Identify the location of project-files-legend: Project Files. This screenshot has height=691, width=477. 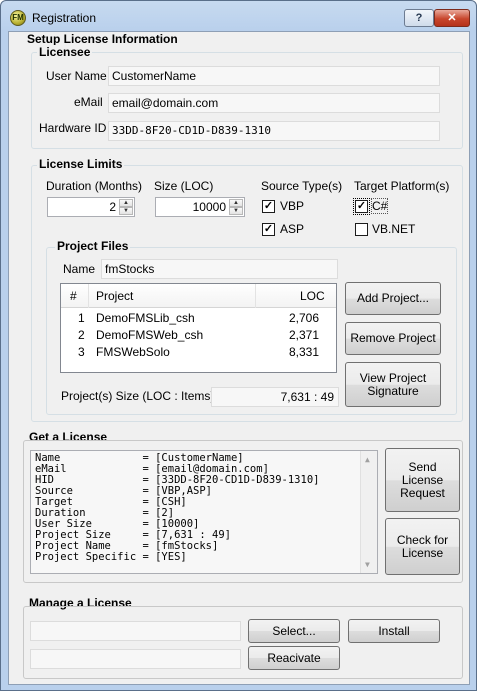
(93, 246).